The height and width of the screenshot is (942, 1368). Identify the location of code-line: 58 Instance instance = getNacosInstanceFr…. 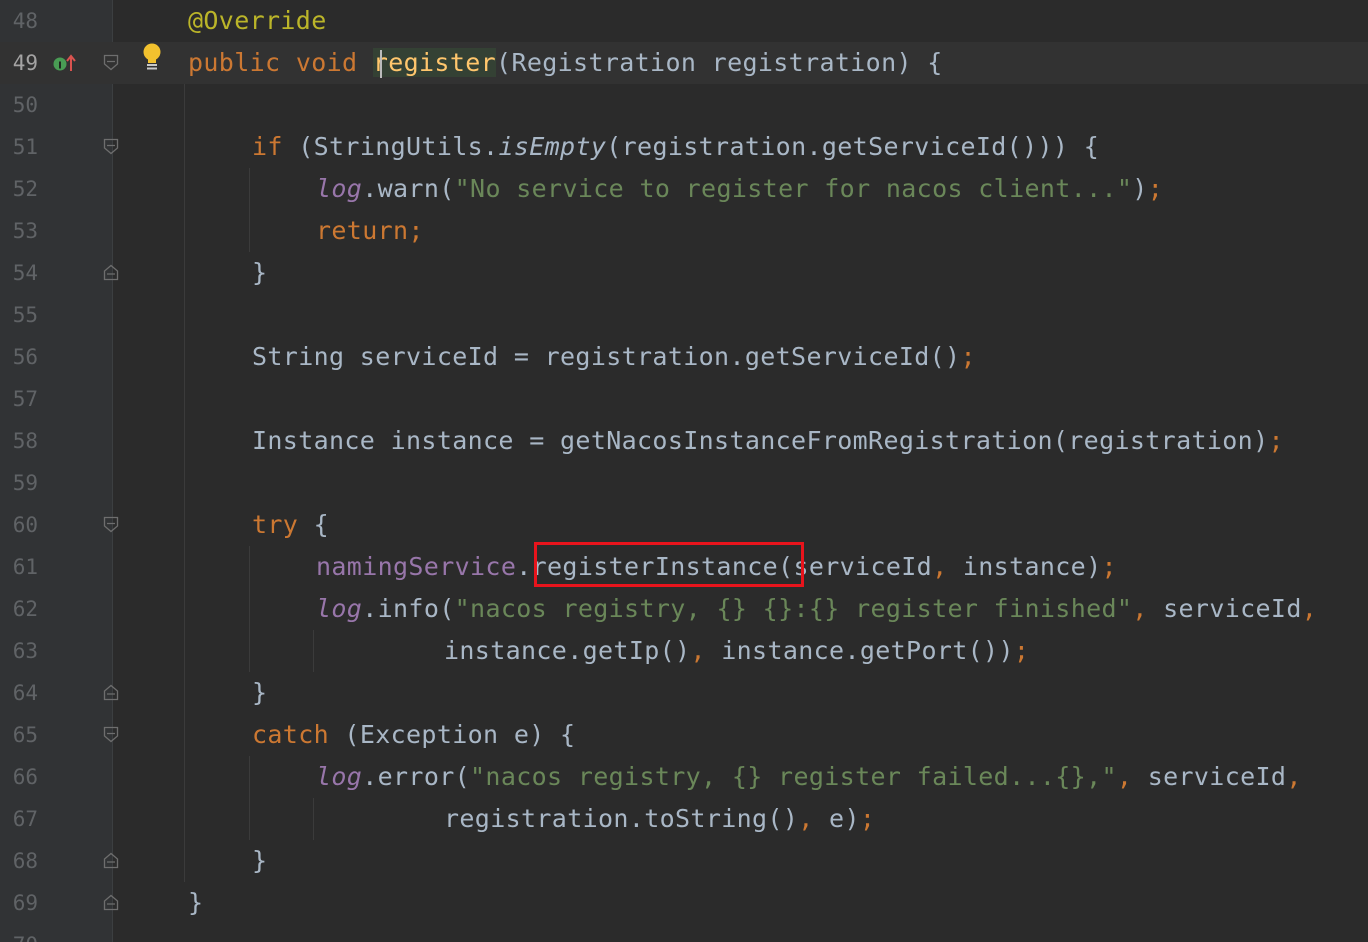
(684, 441).